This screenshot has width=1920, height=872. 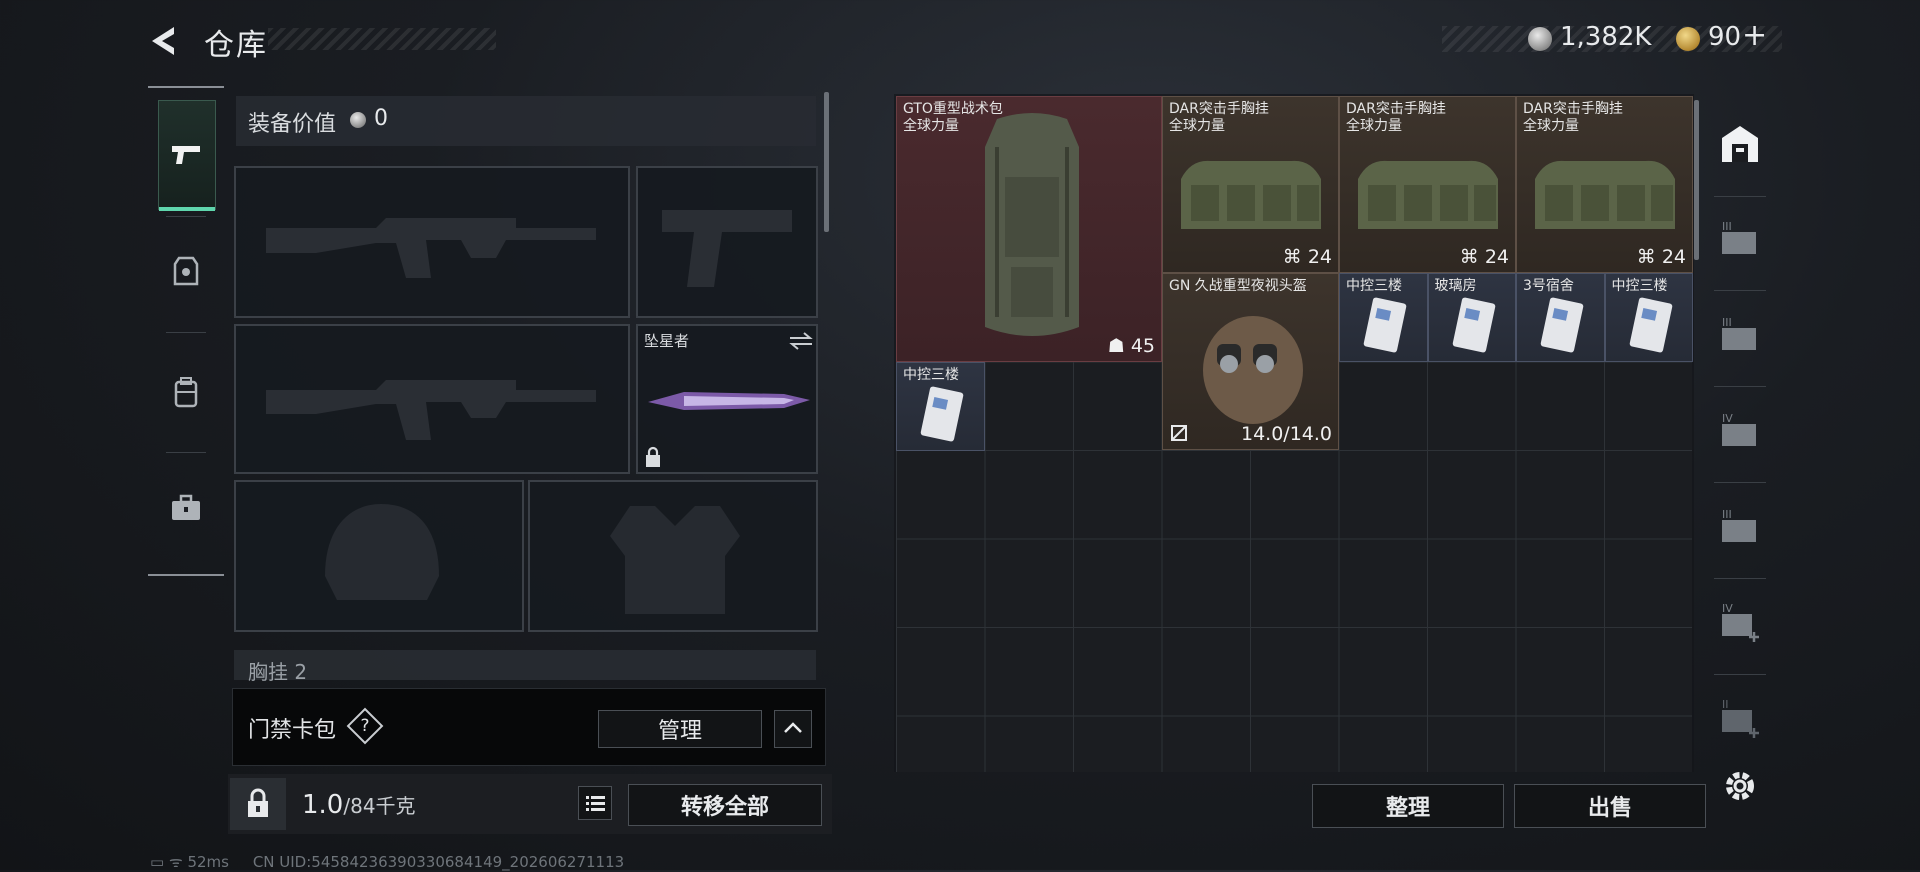 What do you see at coordinates (1116, 346) in the screenshot?
I see `capacity-icon: ☗` at bounding box center [1116, 346].